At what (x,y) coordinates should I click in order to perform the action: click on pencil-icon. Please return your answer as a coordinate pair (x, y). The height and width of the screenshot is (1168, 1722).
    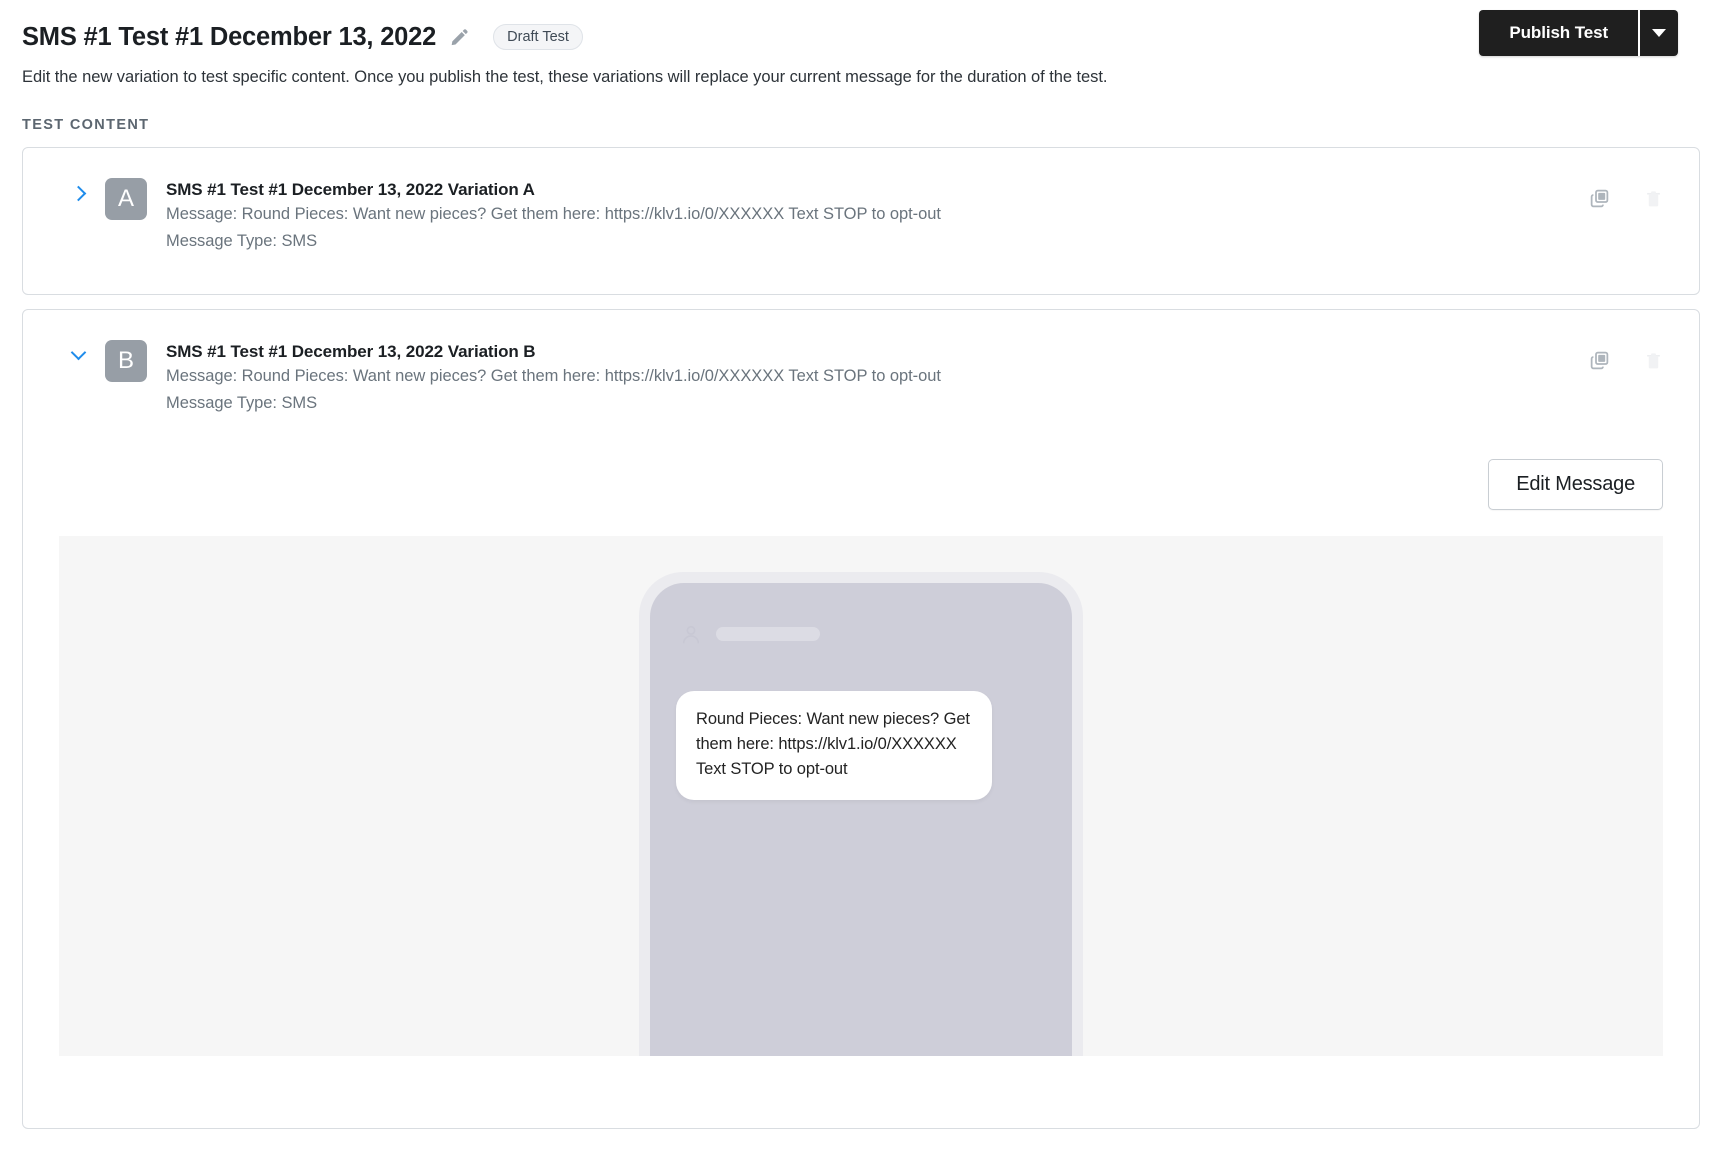
    Looking at the image, I should click on (459, 37).